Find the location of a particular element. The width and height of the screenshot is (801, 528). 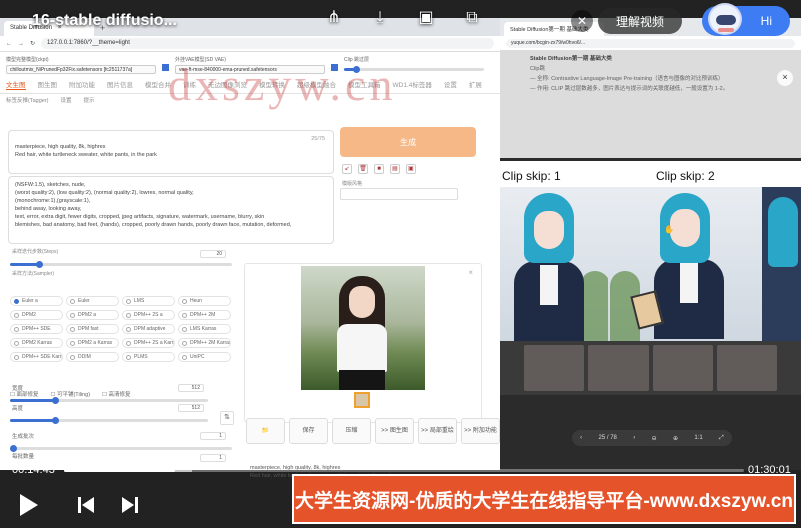

sampler-option: Euler is located at coordinates (92, 301).